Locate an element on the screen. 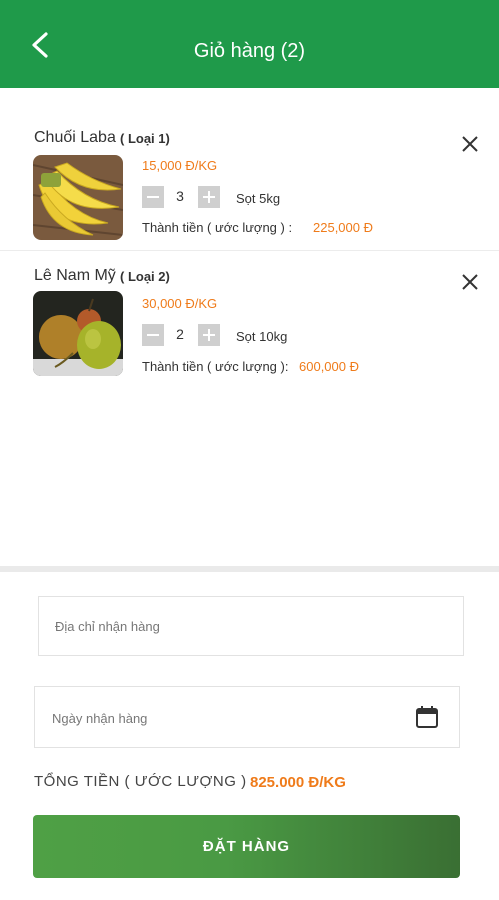  subtotal-label: Thành tiền ( ước lượng ) : is located at coordinates (217, 227).